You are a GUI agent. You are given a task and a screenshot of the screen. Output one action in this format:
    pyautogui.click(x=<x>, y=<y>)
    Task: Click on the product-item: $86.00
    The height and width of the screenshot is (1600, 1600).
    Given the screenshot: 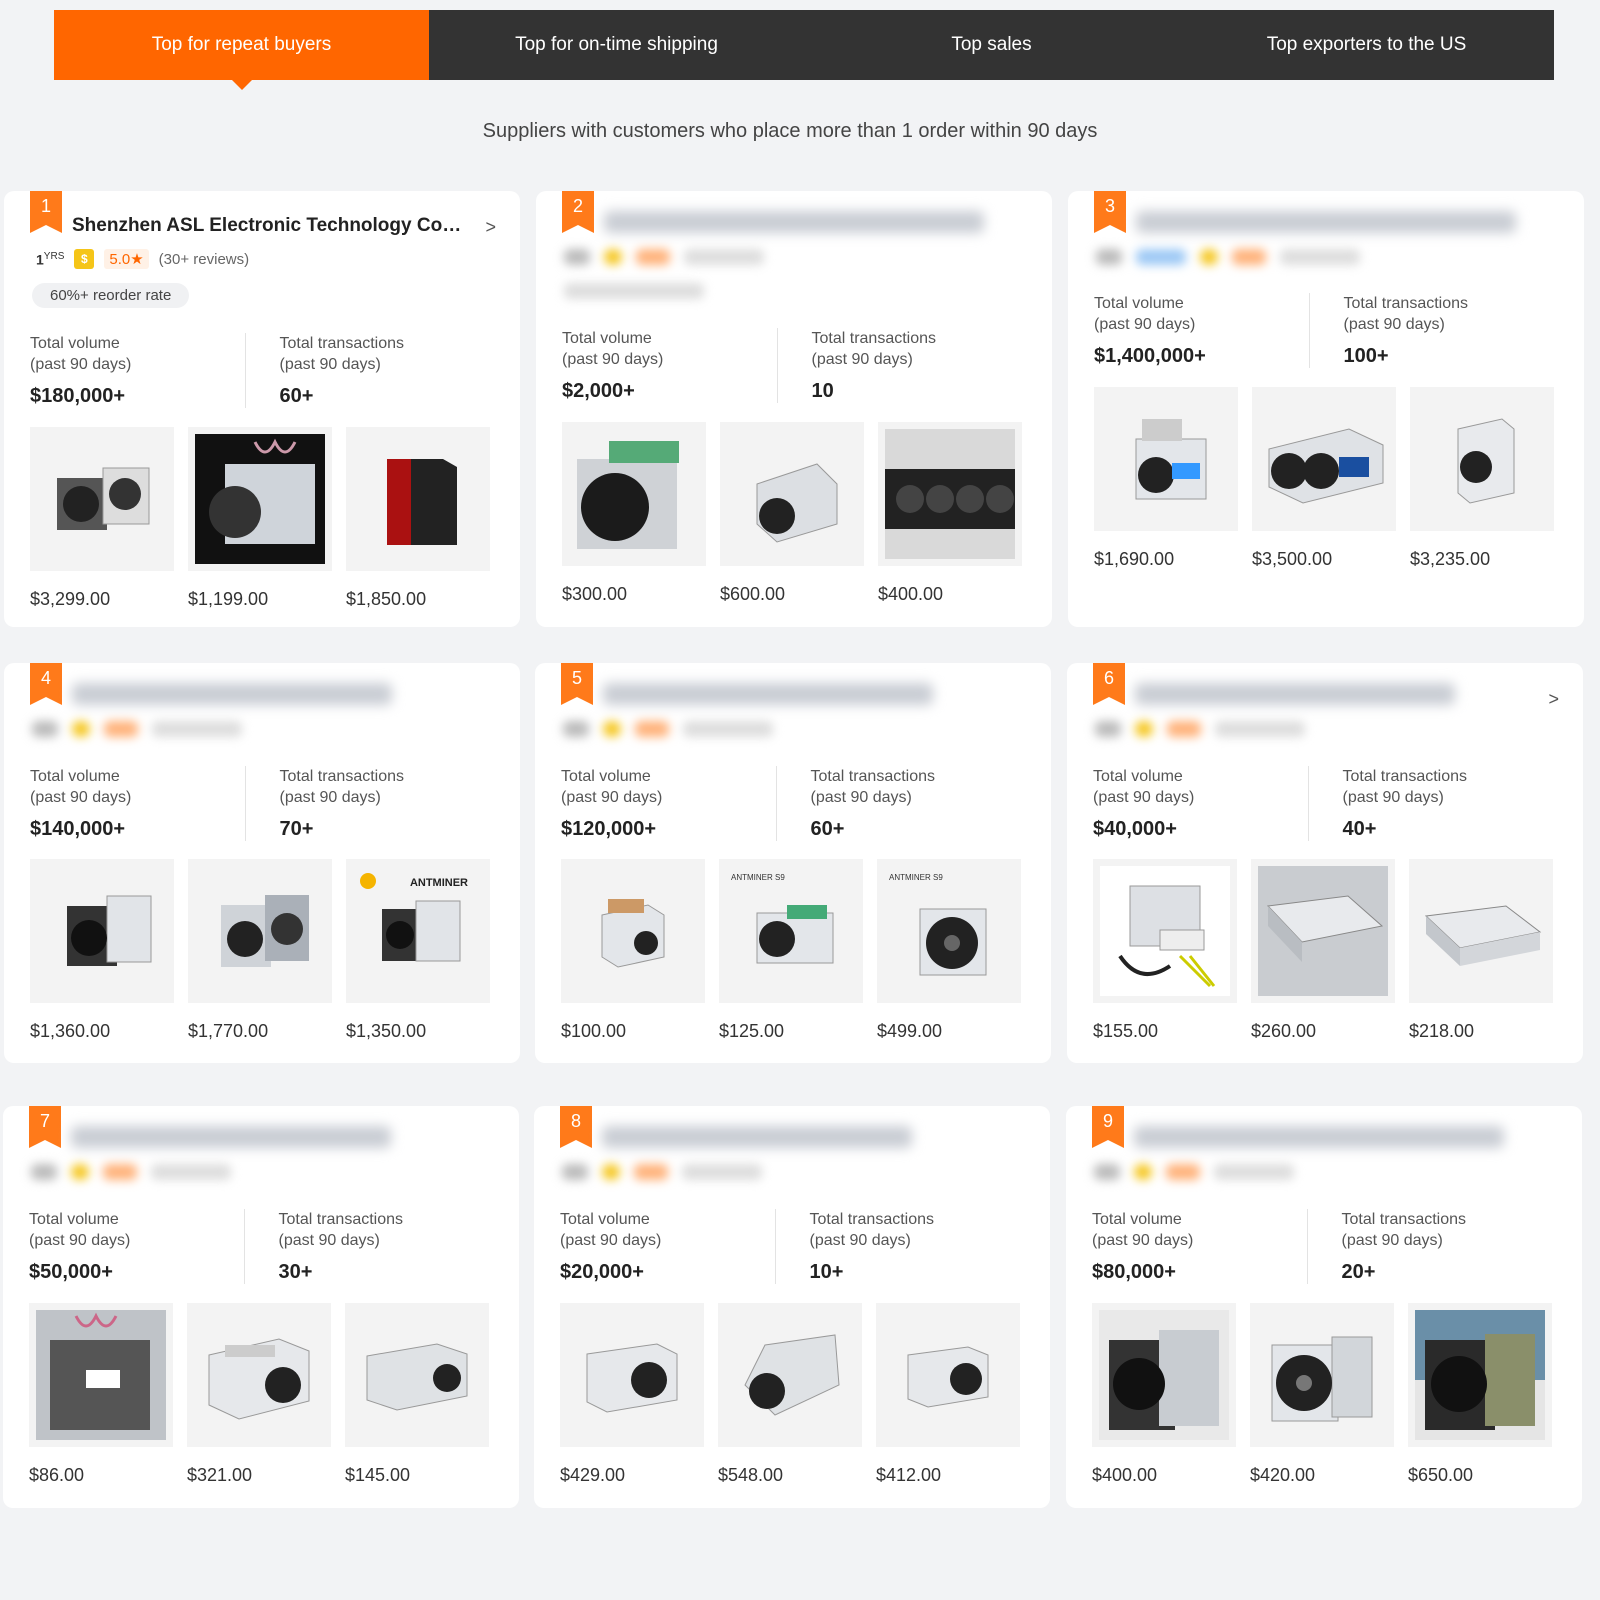 What is the action you would take?
    pyautogui.click(x=101, y=1394)
    